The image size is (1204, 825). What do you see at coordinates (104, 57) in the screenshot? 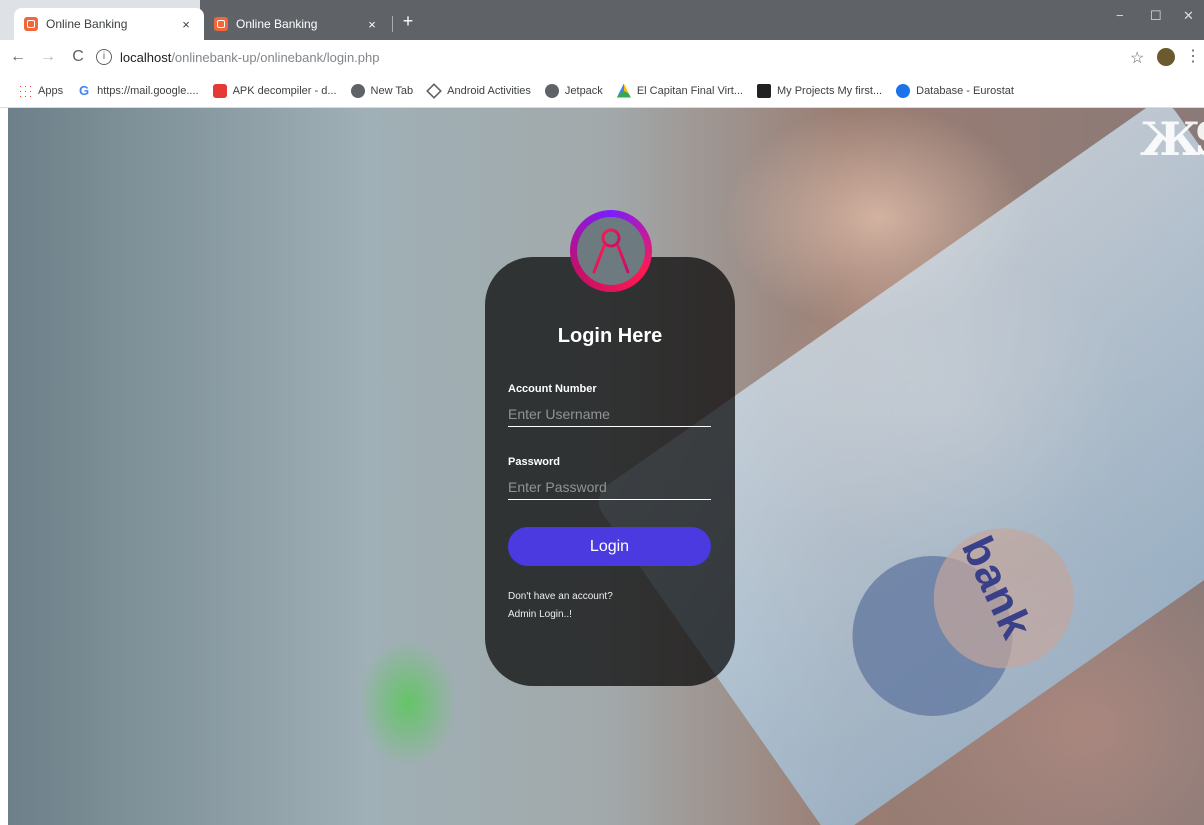
I see `site-info-icon: i` at bounding box center [104, 57].